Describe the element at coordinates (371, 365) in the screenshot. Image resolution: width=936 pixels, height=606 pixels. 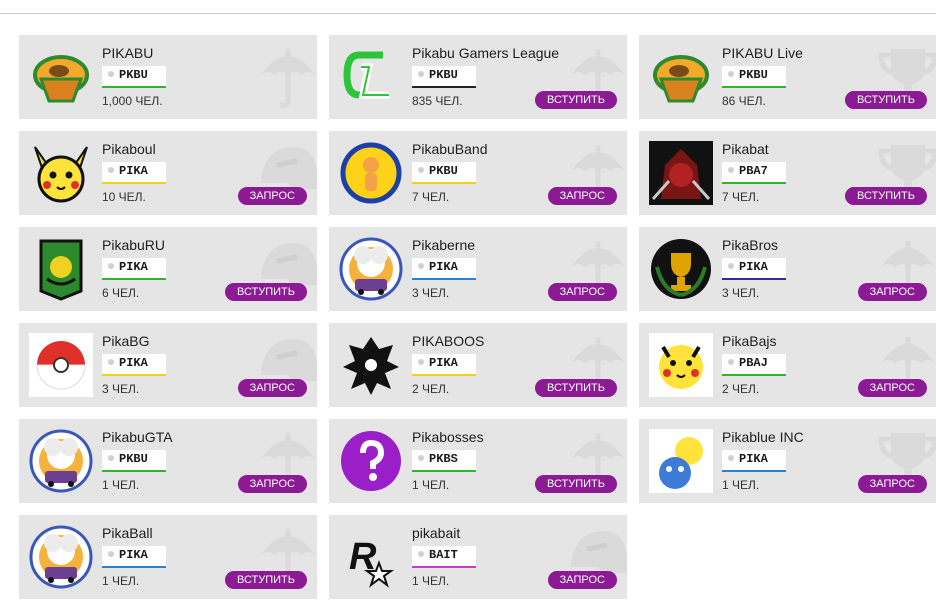
I see `ornament-logo` at that location.